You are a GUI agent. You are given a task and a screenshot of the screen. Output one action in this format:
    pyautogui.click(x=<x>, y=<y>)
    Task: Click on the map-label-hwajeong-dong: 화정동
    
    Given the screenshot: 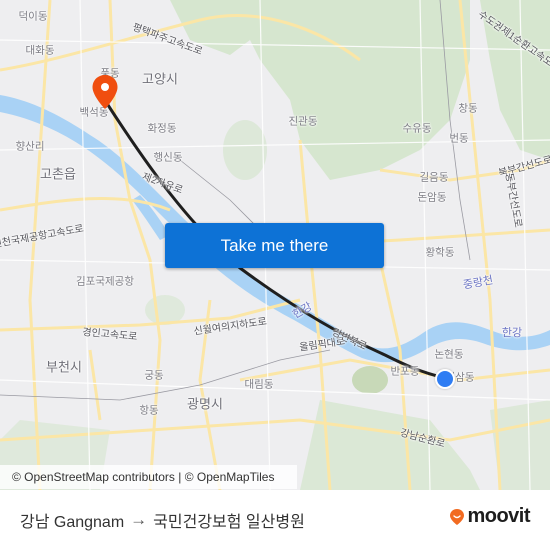 What is the action you would take?
    pyautogui.click(x=162, y=128)
    